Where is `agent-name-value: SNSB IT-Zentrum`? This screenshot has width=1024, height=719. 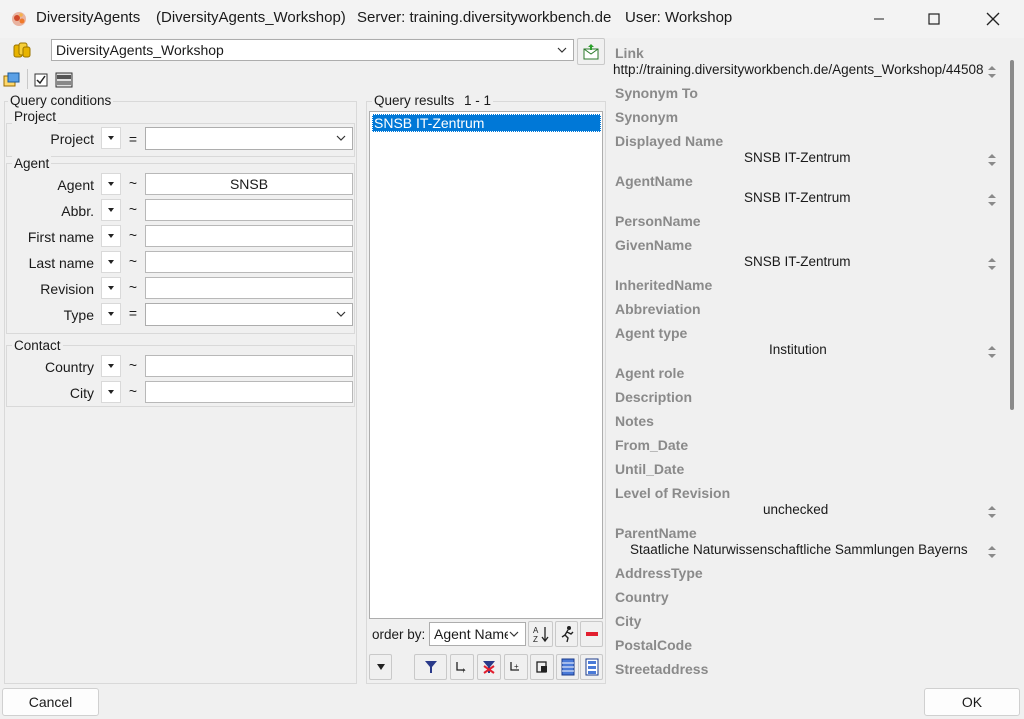
agent-name-value: SNSB IT-Zentrum is located at coordinates (797, 197).